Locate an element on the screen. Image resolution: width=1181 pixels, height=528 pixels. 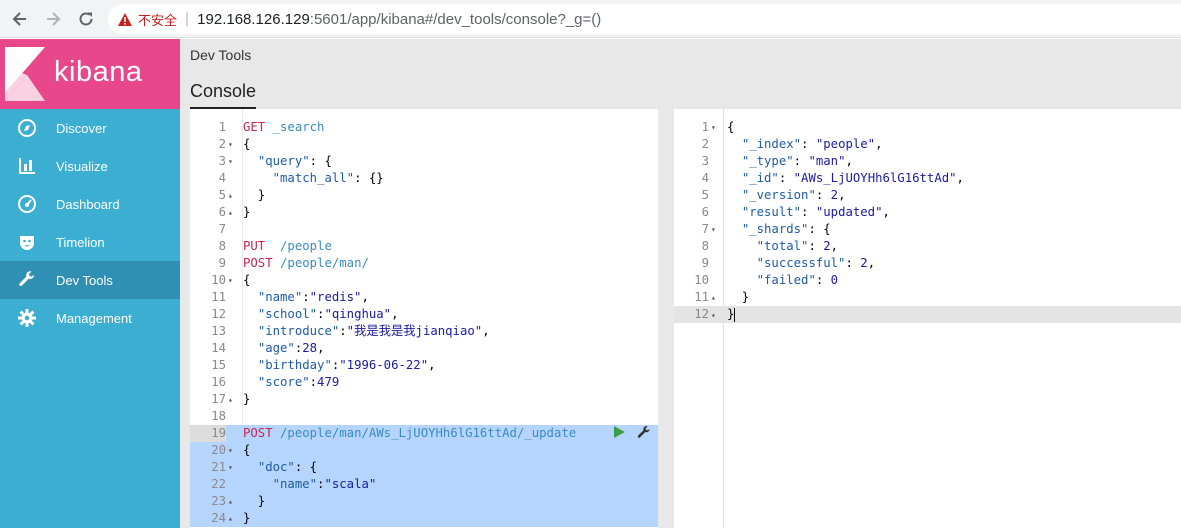
editor-line: 3 ▾ "query": { is located at coordinates (424, 161).